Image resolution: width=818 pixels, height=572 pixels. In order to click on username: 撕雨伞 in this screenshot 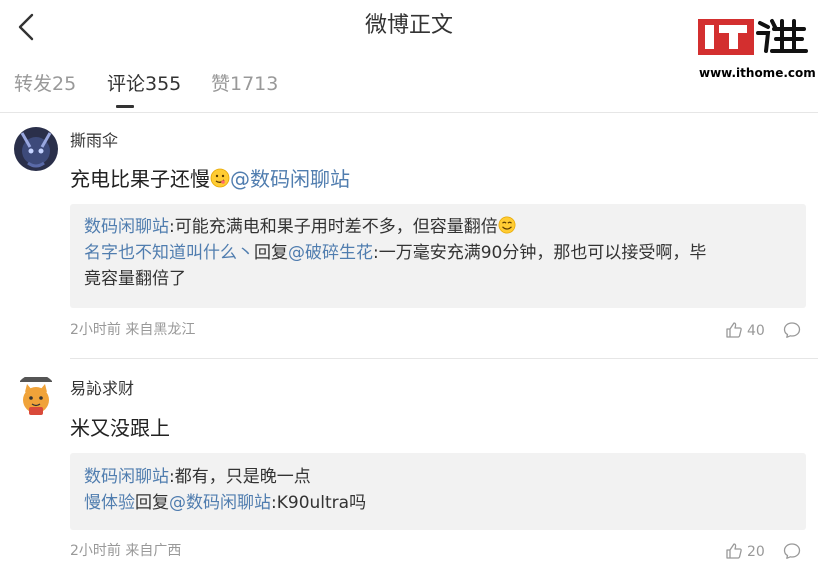, I will do `click(94, 141)`.